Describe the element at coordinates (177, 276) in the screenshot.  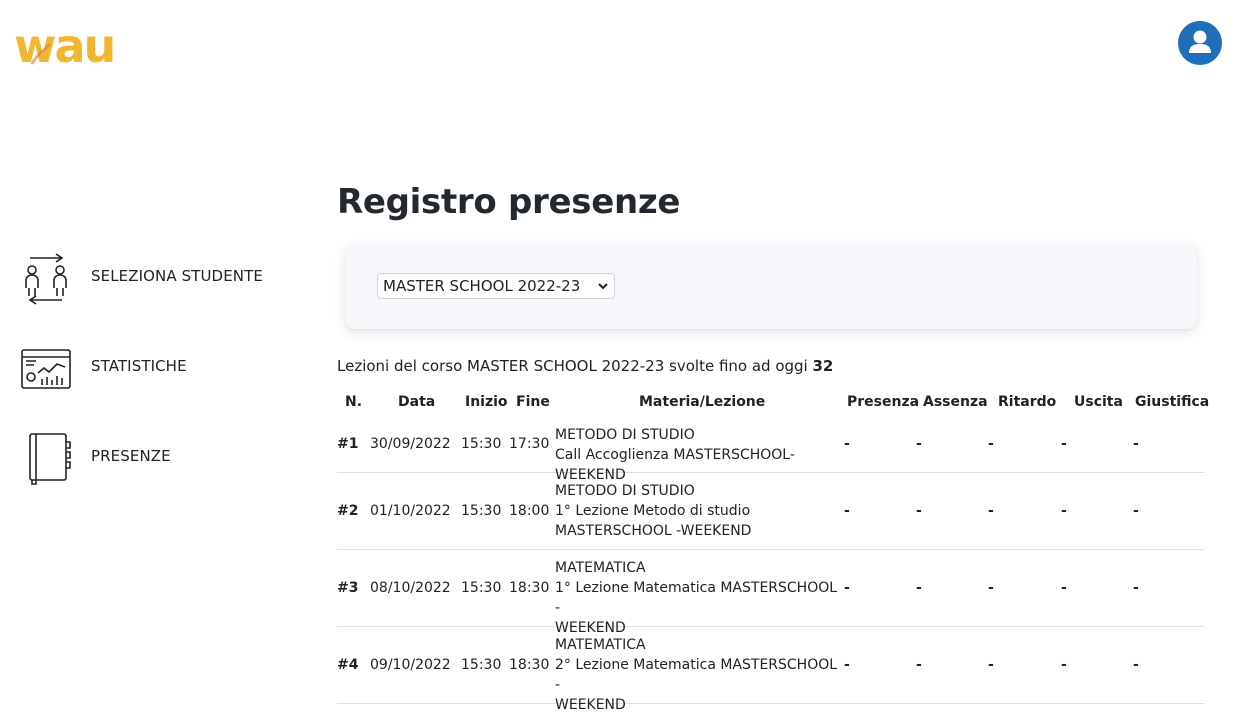
I see `sidebar-item-label: SELEZIONA STUDENTE` at that location.